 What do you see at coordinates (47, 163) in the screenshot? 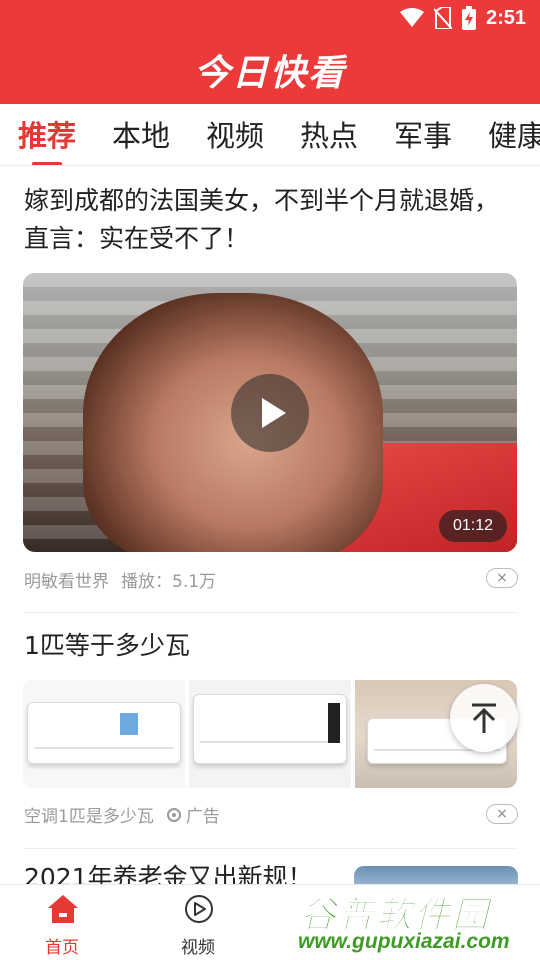
I see `active-tab-indicator` at bounding box center [47, 163].